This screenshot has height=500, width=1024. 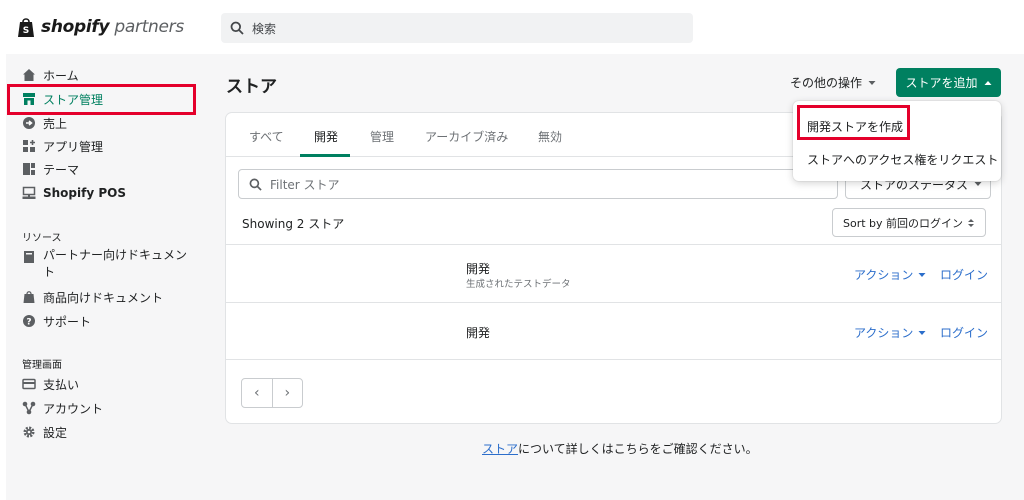 I want to click on sidebar-item-home: ホーム, so click(x=50, y=75).